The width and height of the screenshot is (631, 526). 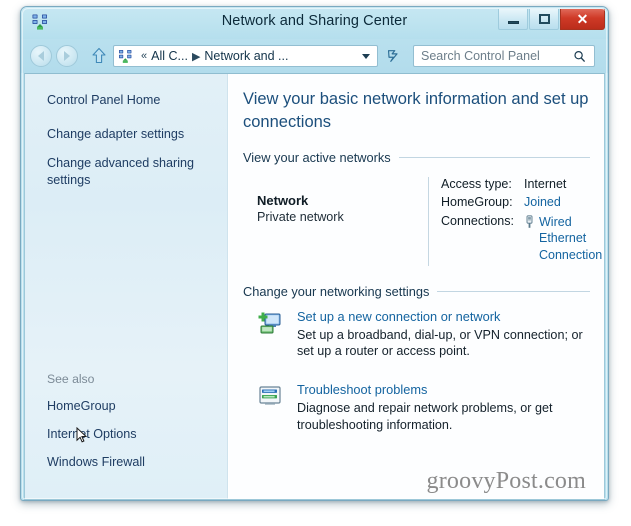 I want to click on watermark: groovyPost.com, so click(x=506, y=481).